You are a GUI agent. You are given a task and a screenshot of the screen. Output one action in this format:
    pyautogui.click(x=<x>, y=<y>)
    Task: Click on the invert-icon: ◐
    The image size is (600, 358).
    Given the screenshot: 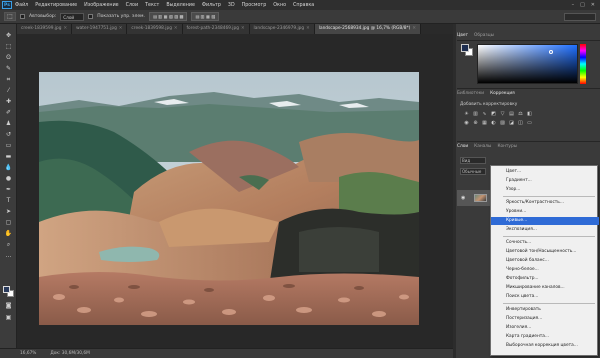 What is the action you would take?
    pyautogui.click(x=493, y=123)
    